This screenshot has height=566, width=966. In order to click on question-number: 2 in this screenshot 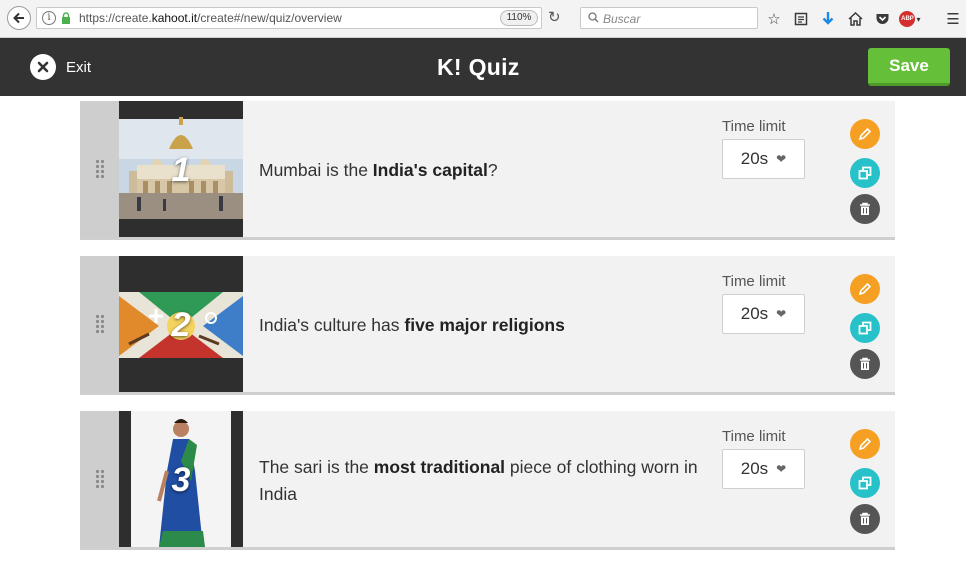, I will do `click(181, 325)`.